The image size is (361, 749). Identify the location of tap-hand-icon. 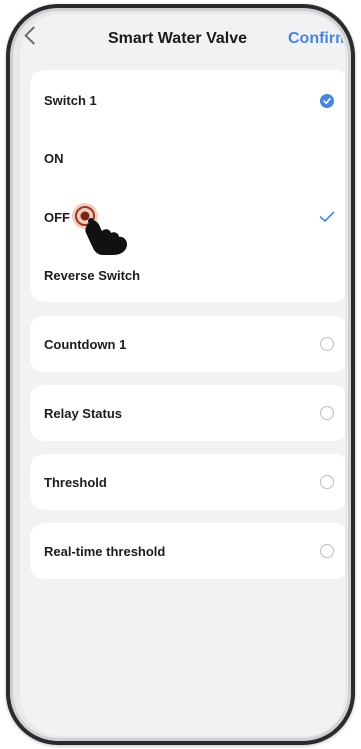
(99, 229).